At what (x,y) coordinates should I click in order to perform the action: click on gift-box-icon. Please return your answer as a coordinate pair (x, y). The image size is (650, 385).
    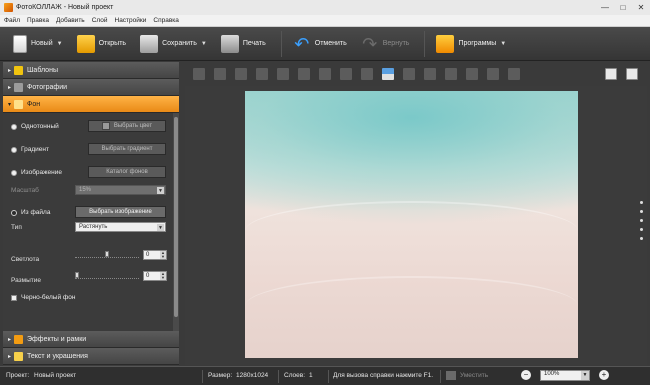
    Looking at the image, I should click on (445, 43).